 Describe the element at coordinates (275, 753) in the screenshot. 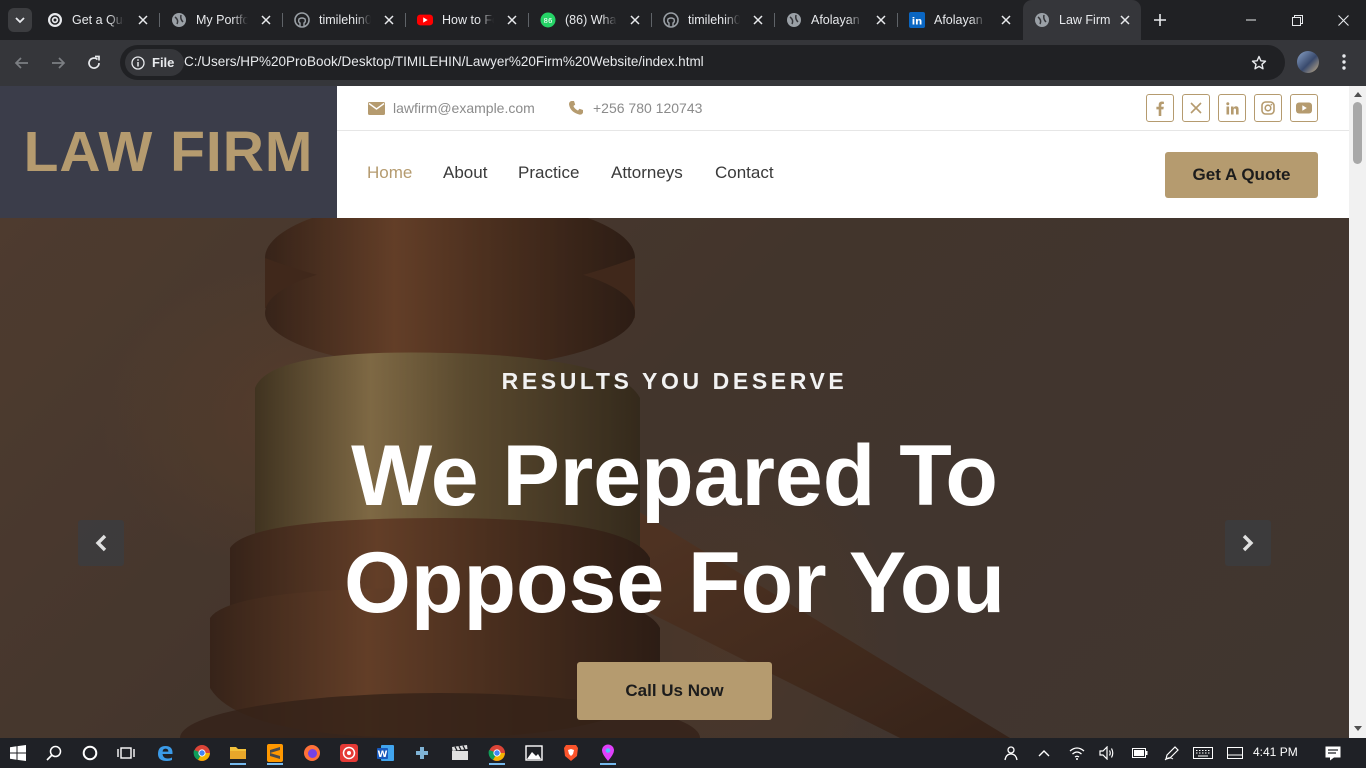

I see `sublime-text-app` at that location.